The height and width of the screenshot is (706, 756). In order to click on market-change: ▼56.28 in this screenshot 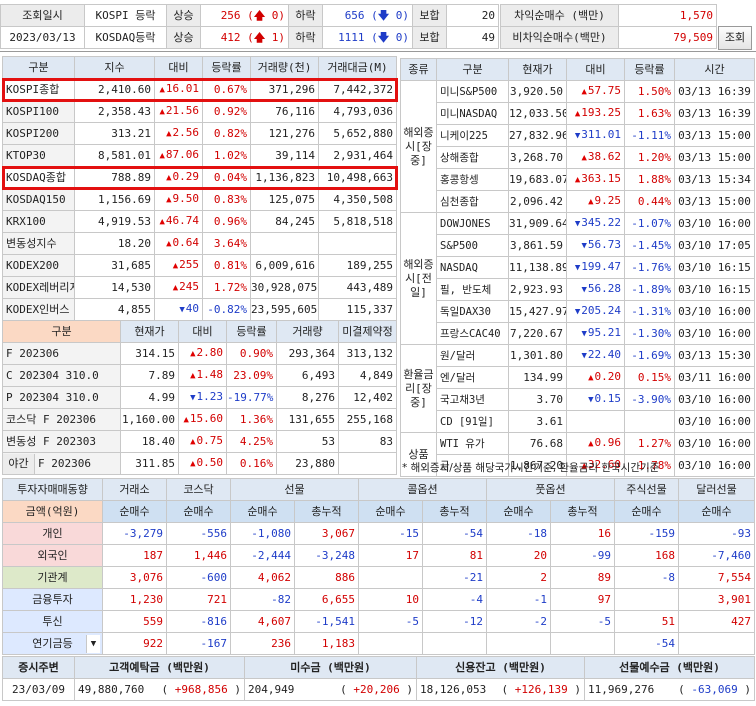, I will do `click(595, 289)`.